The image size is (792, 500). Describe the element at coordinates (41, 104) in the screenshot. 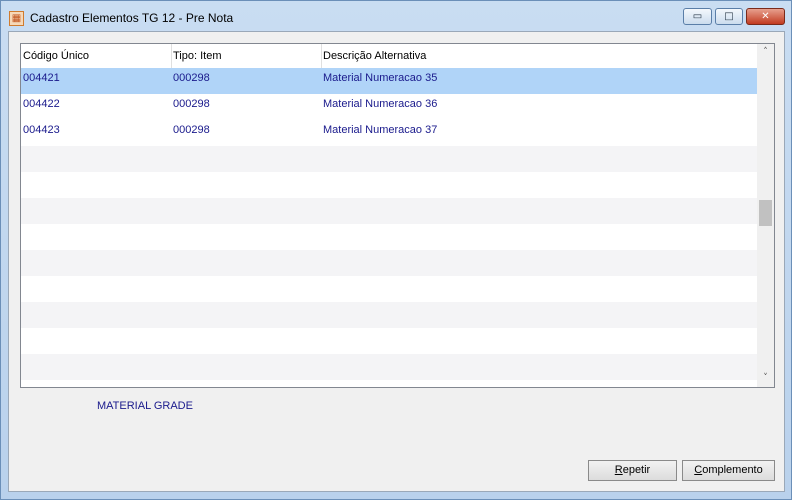

I see `cell-codigo: 004422` at that location.